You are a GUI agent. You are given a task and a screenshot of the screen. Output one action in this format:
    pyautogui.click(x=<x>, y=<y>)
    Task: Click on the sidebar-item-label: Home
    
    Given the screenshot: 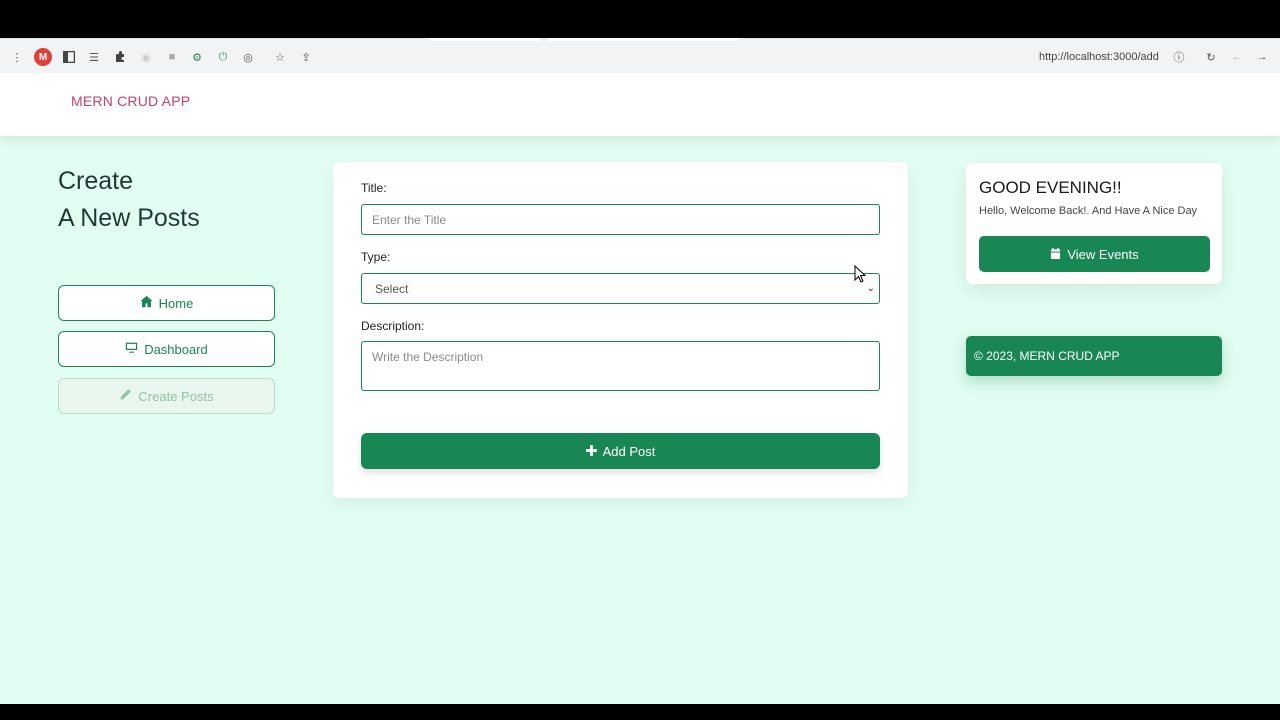 What is the action you would take?
    pyautogui.click(x=176, y=303)
    